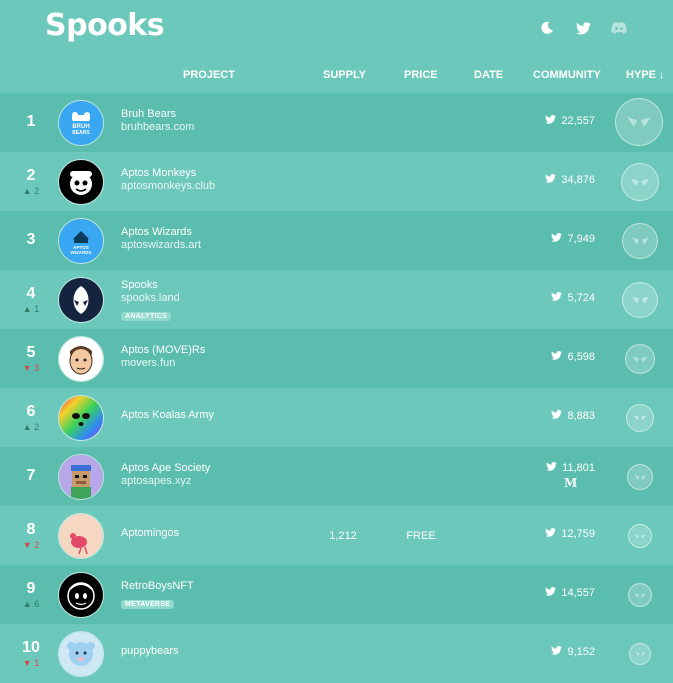  Describe the element at coordinates (567, 75) in the screenshot. I see `col-community: COMMUNITY` at that location.